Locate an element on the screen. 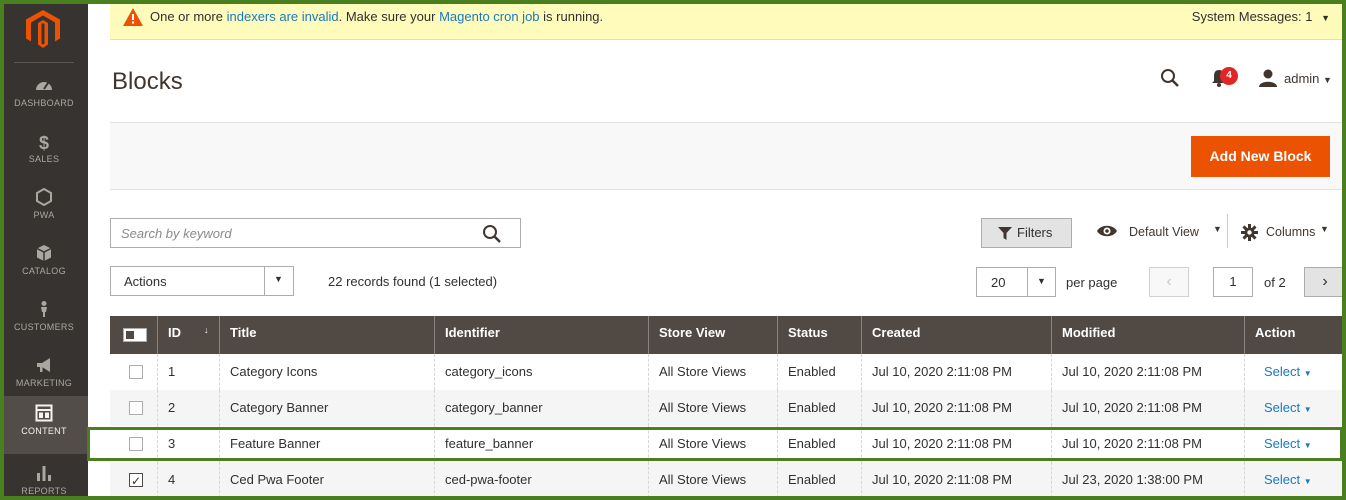 This screenshot has height=500, width=1346. previous-page-button: ‹ is located at coordinates (1169, 282).